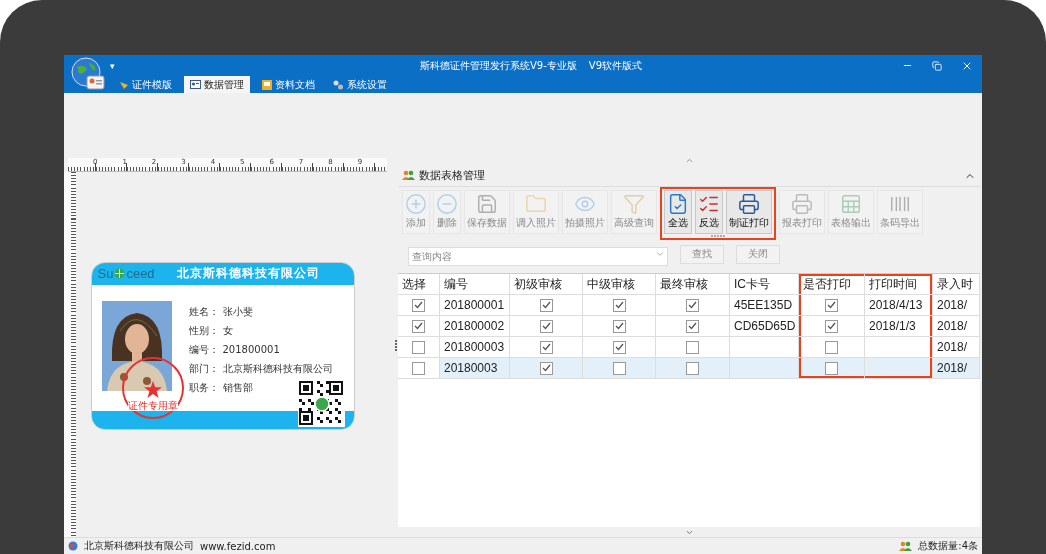  I want to click on save-icon, so click(487, 204).